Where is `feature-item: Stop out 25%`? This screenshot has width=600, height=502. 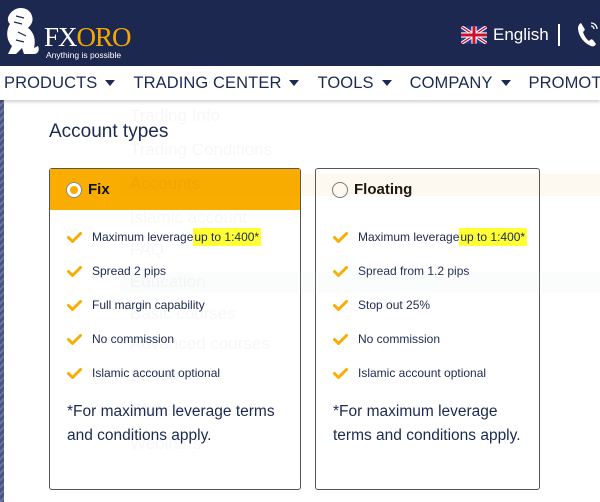
feature-item: Stop out 25% is located at coordinates (427, 305).